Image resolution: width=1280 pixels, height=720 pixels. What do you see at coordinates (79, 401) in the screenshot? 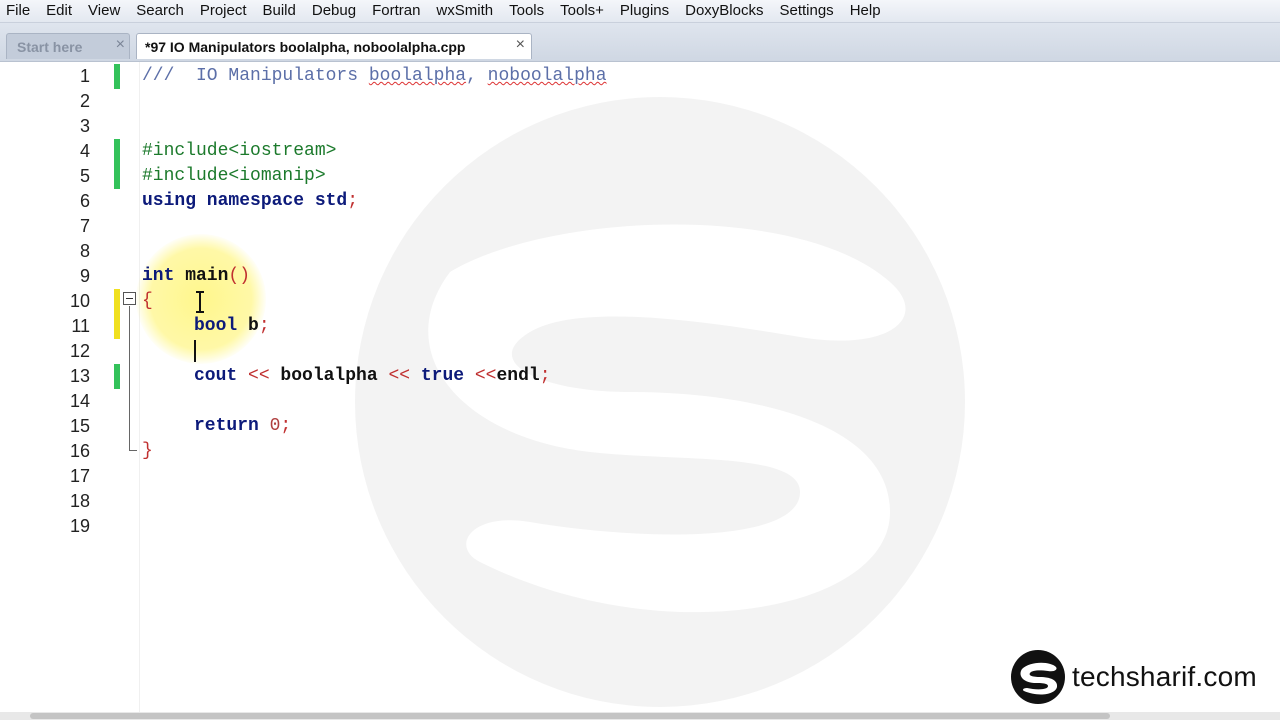
I see `line-number: 14` at bounding box center [79, 401].